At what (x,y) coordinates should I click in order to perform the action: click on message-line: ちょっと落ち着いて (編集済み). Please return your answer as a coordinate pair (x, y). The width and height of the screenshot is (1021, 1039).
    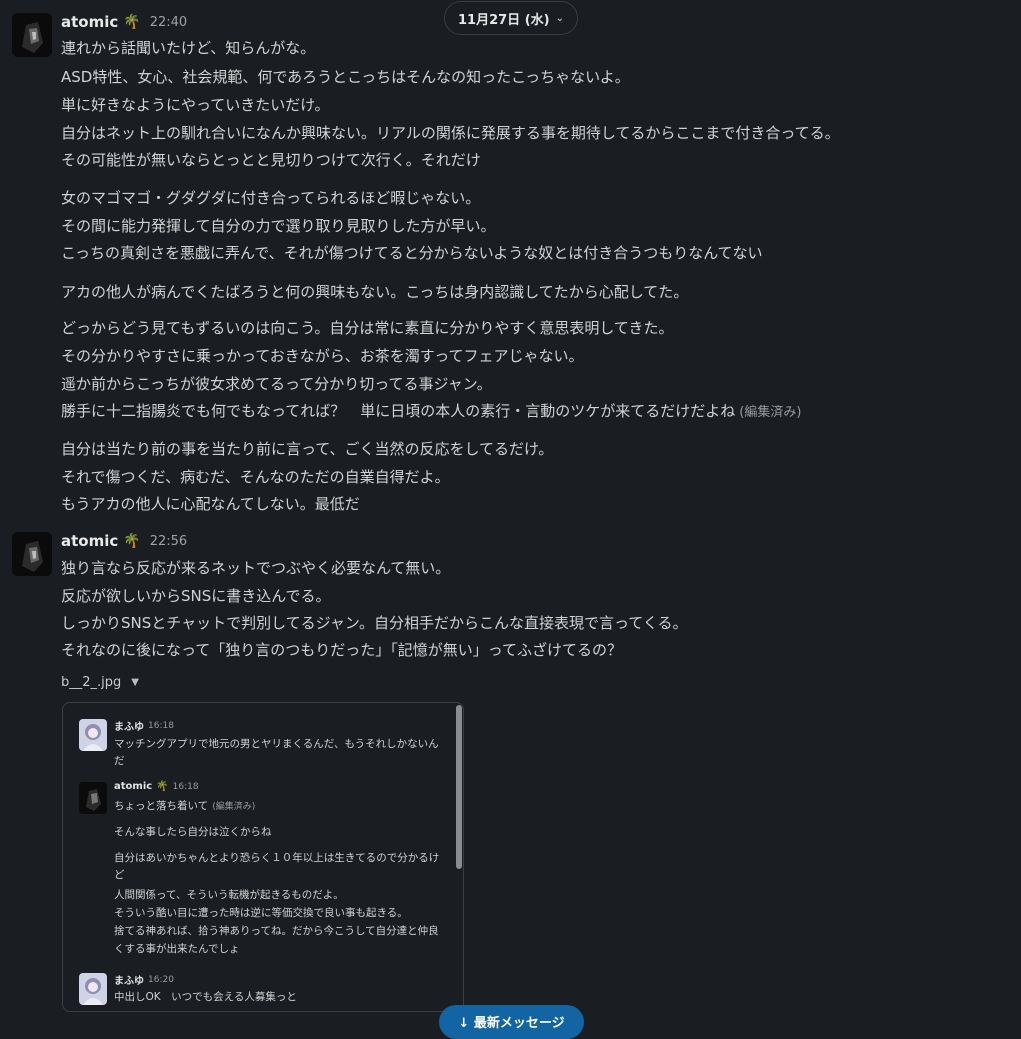
    Looking at the image, I should click on (184, 807).